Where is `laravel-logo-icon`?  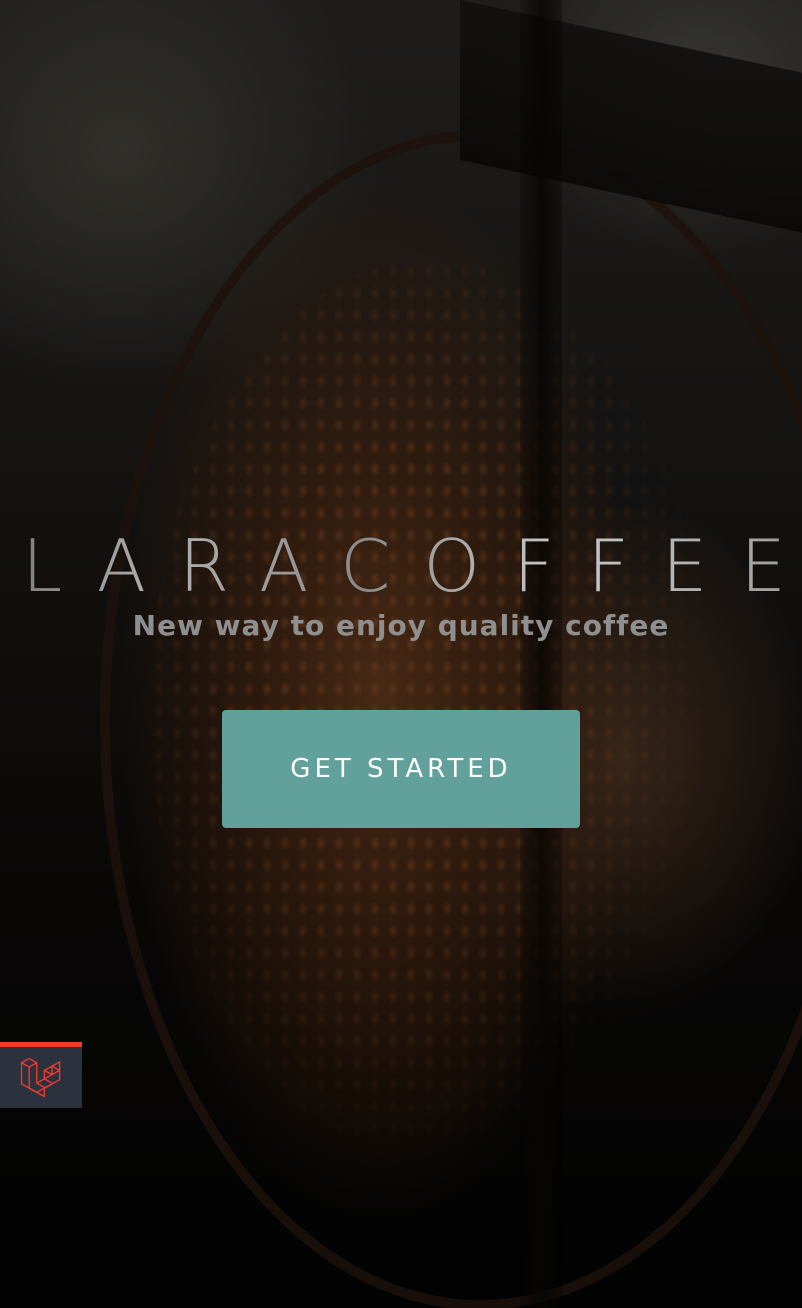 laravel-logo-icon is located at coordinates (41, 1078).